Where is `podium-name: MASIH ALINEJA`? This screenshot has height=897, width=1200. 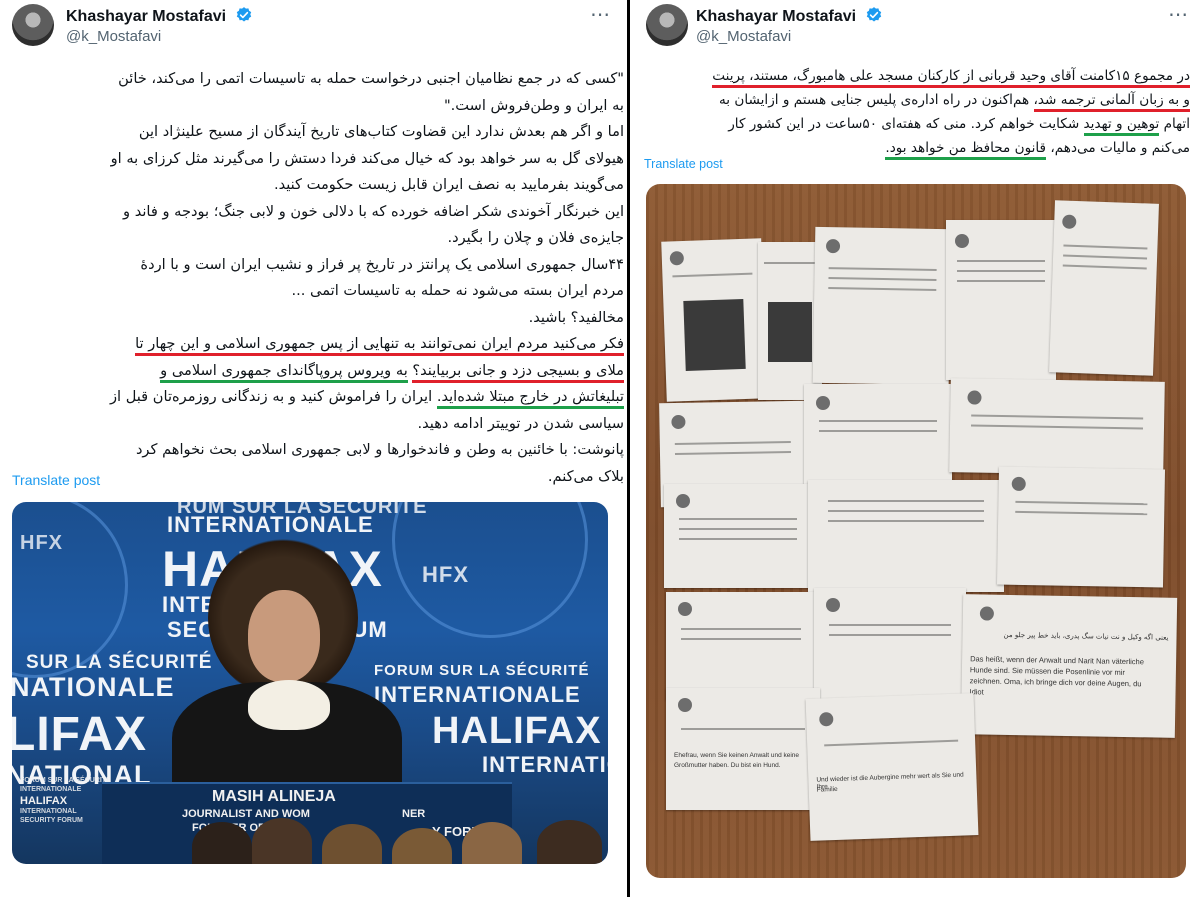 podium-name: MASIH ALINEJA is located at coordinates (274, 796).